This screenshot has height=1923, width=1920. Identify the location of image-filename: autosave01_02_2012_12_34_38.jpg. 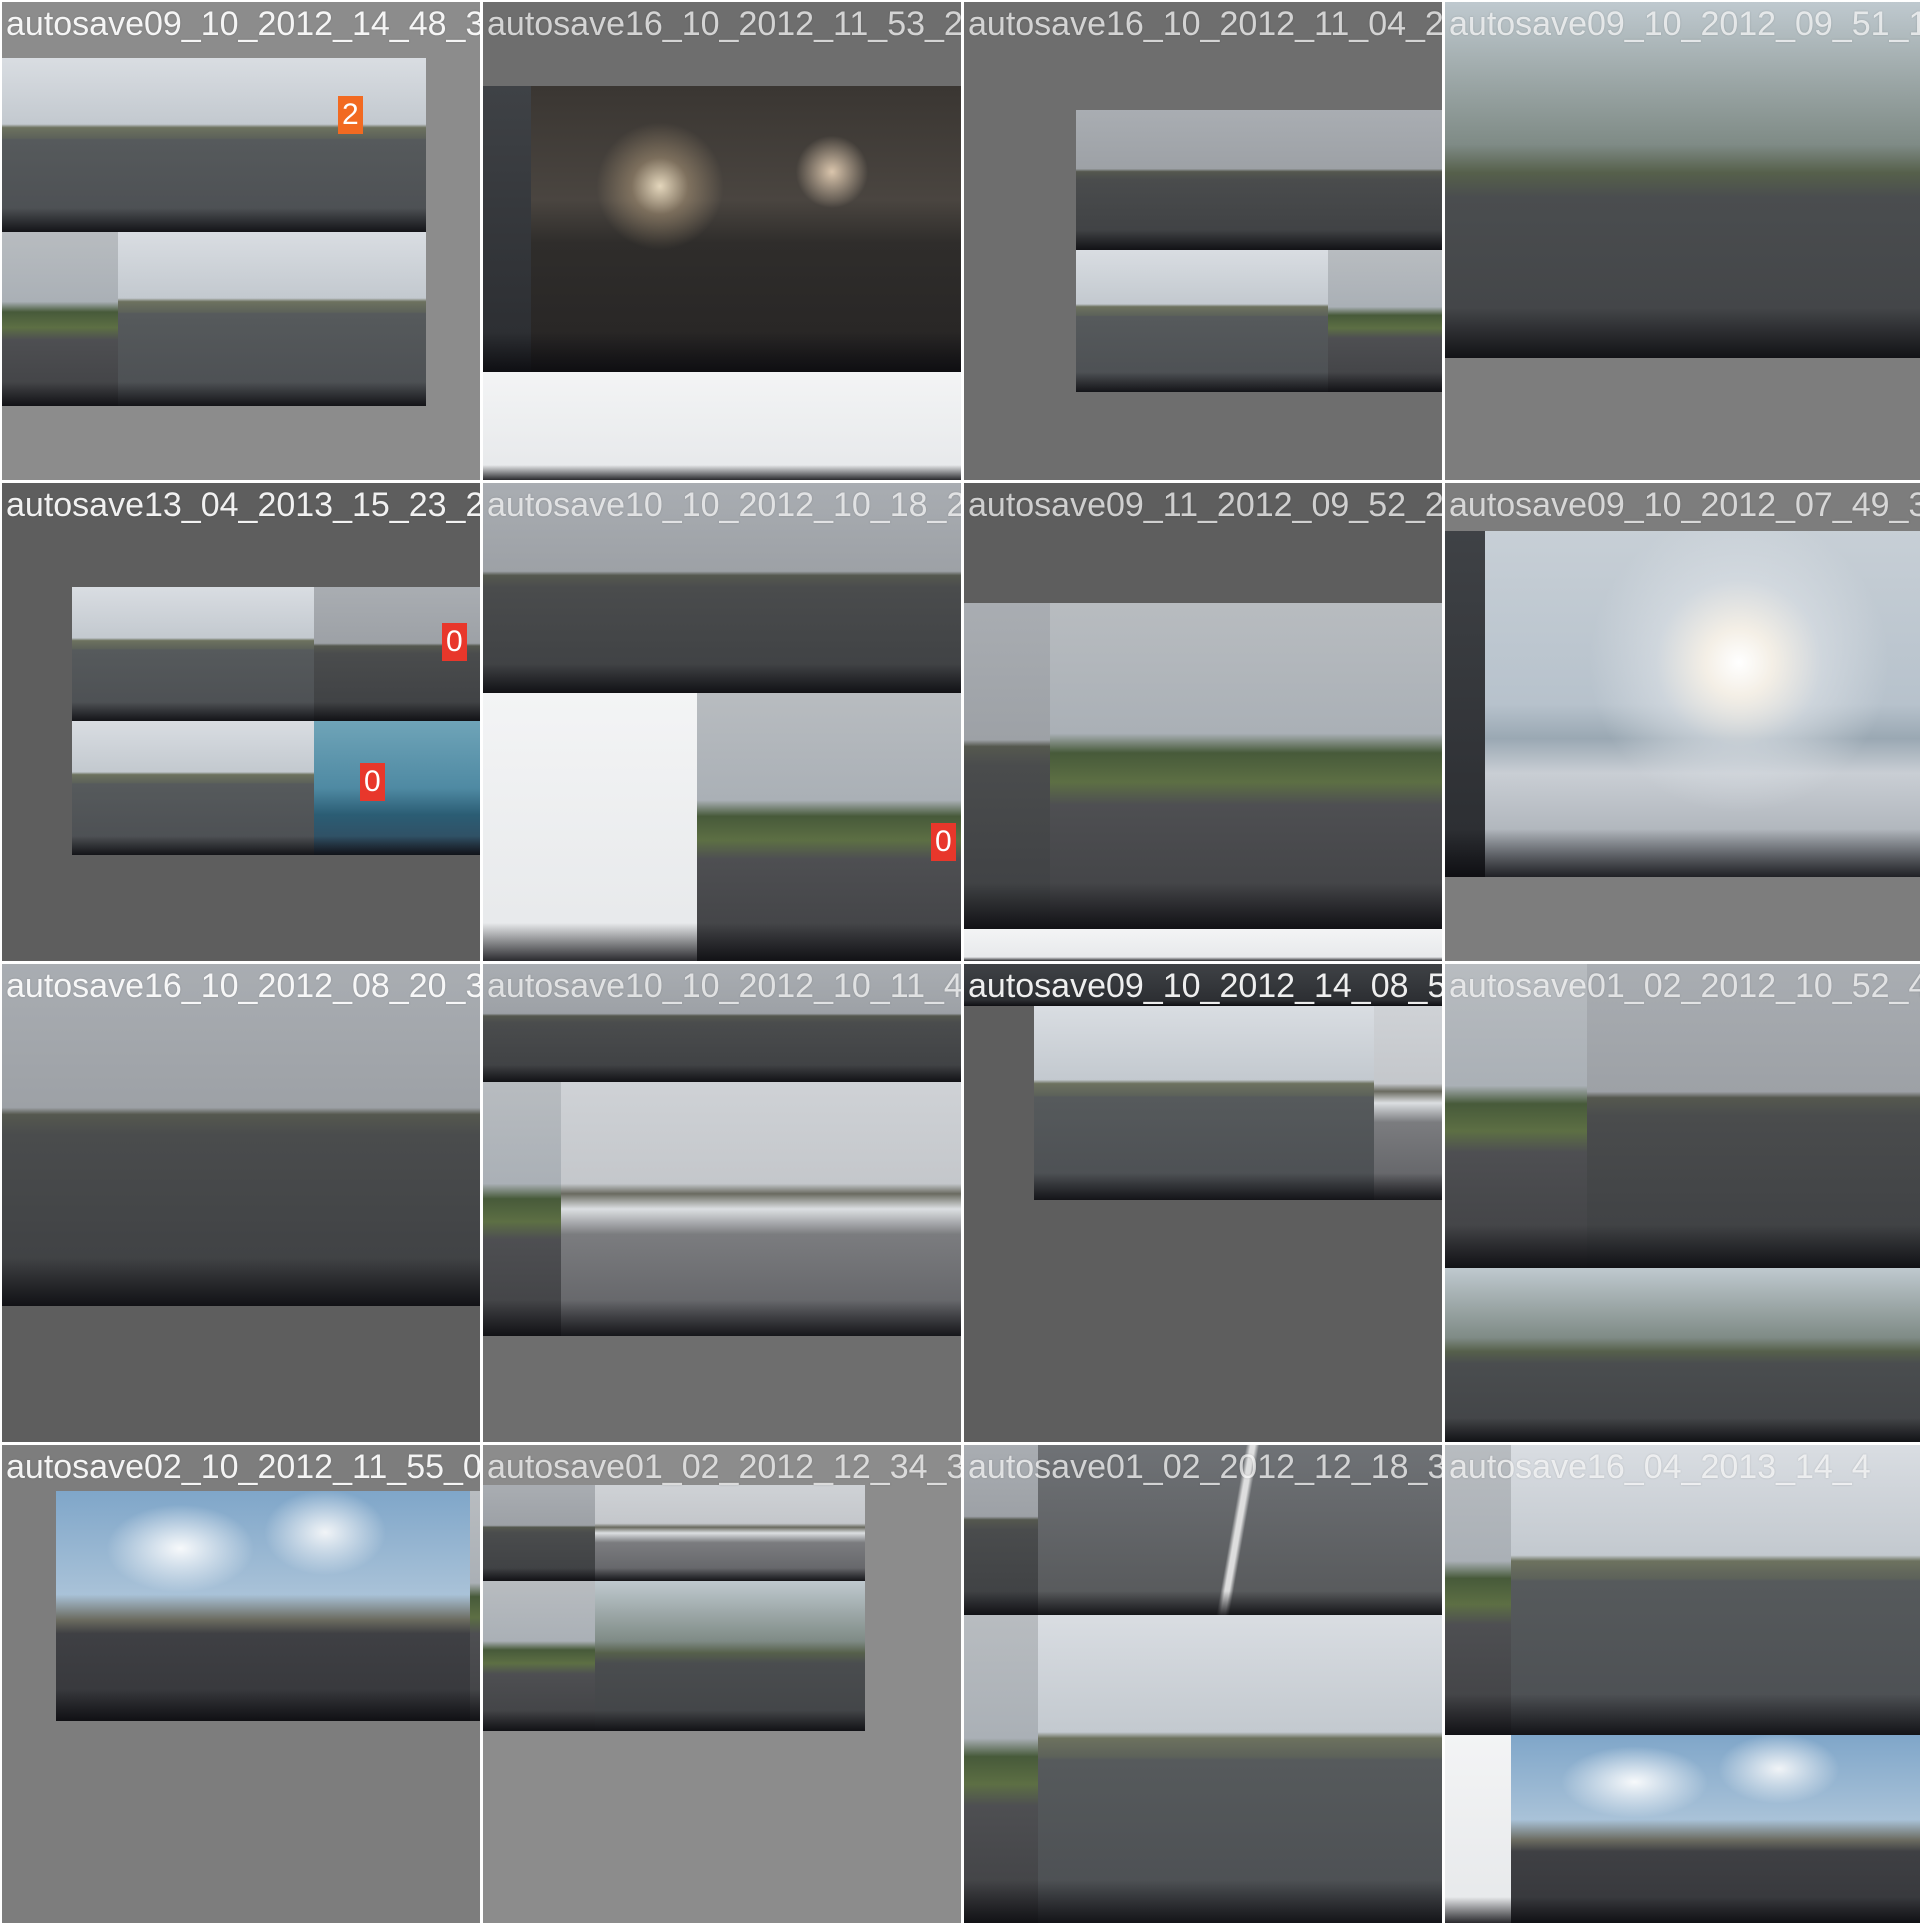
(724, 1467).